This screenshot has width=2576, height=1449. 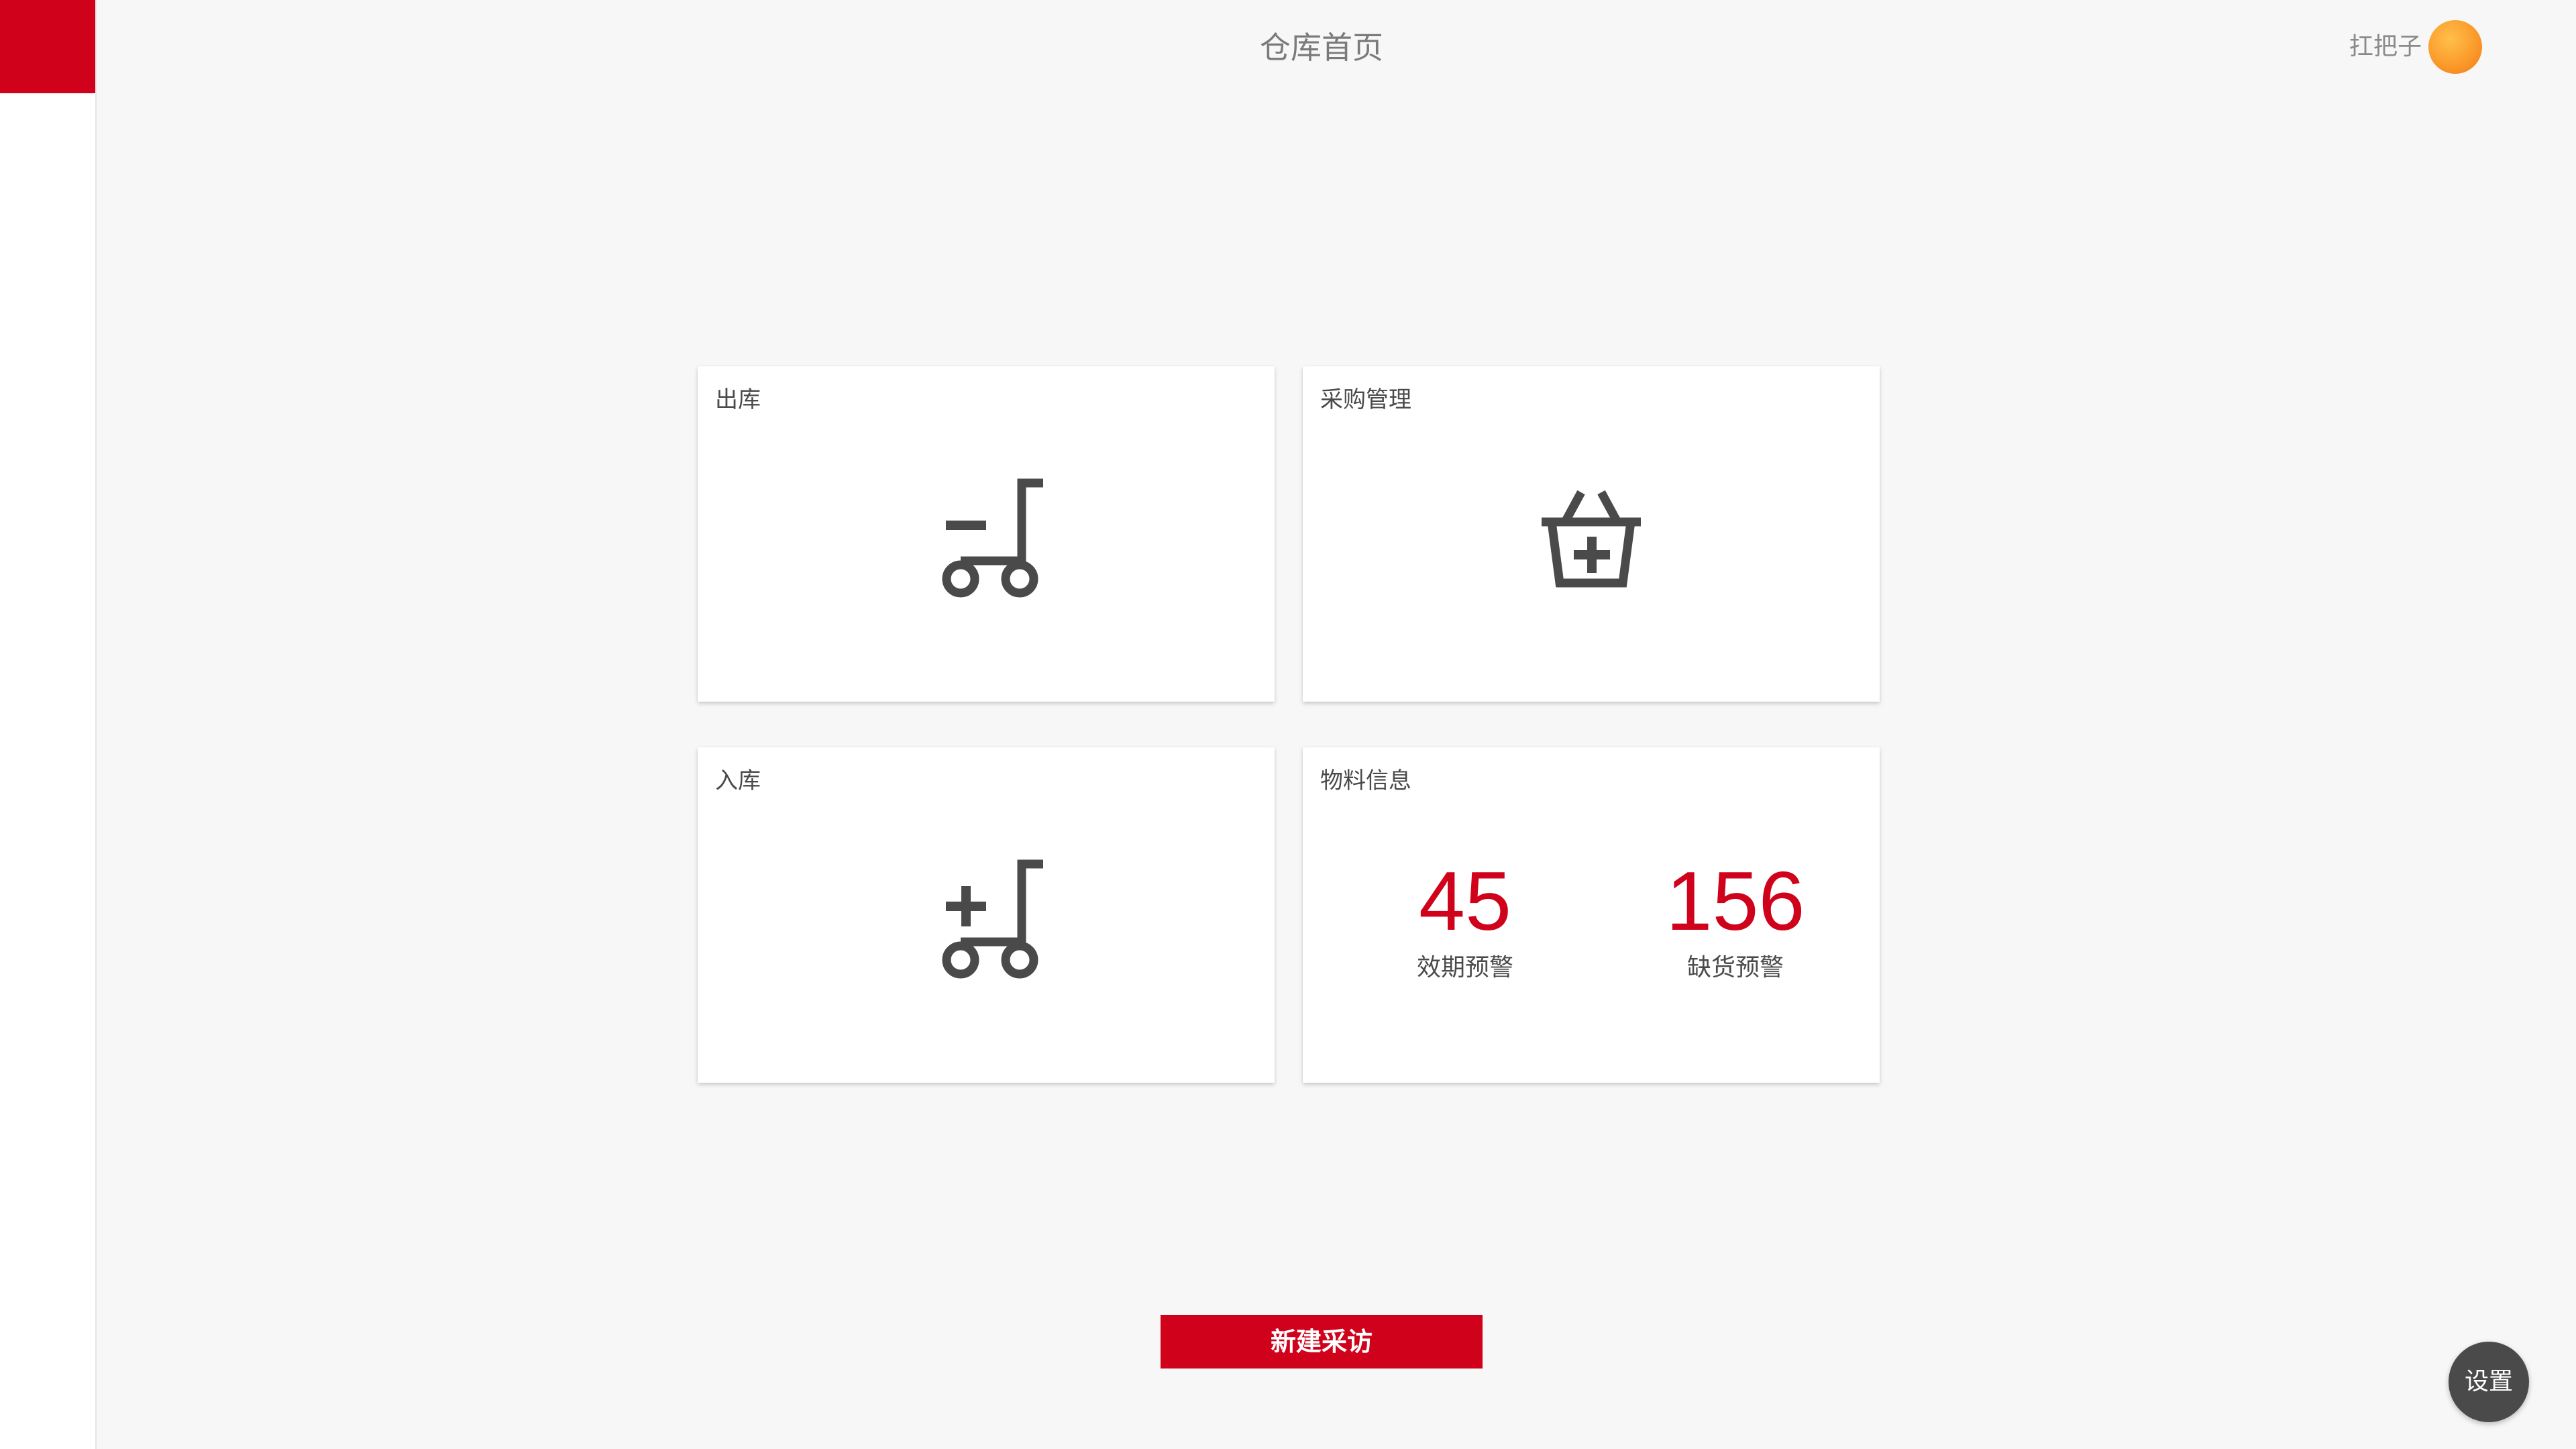 I want to click on cart-minus-icon, so click(x=992, y=538).